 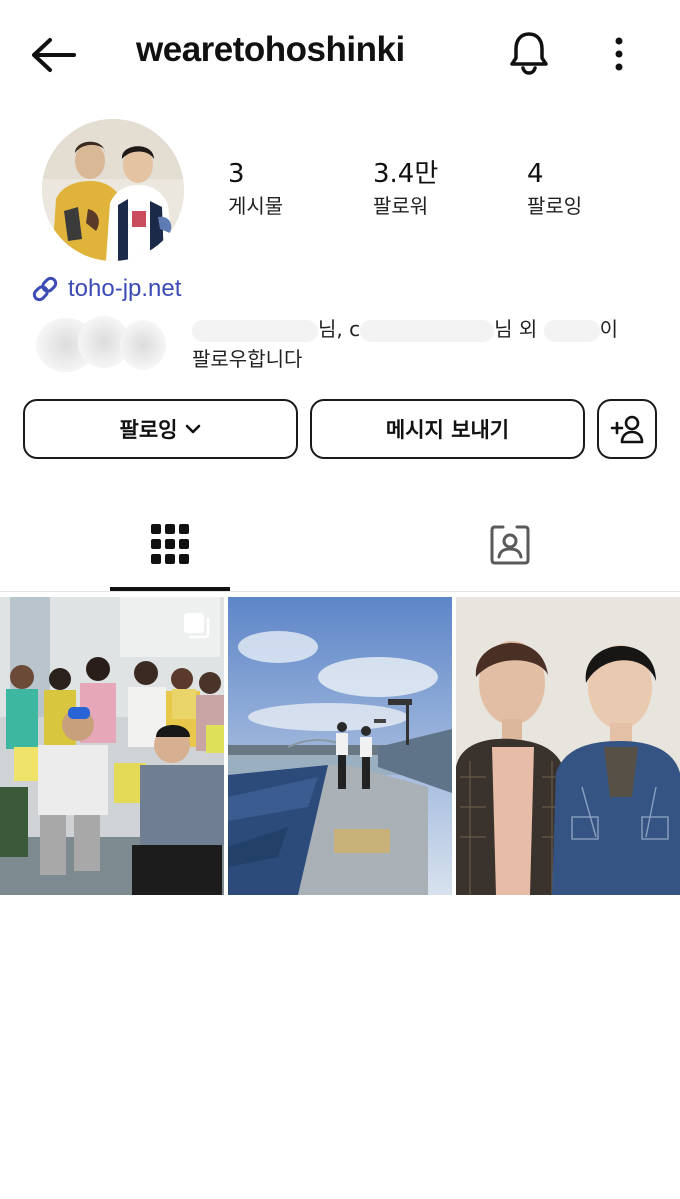 I want to click on followed-by-part1: 님,, so click(x=334, y=329).